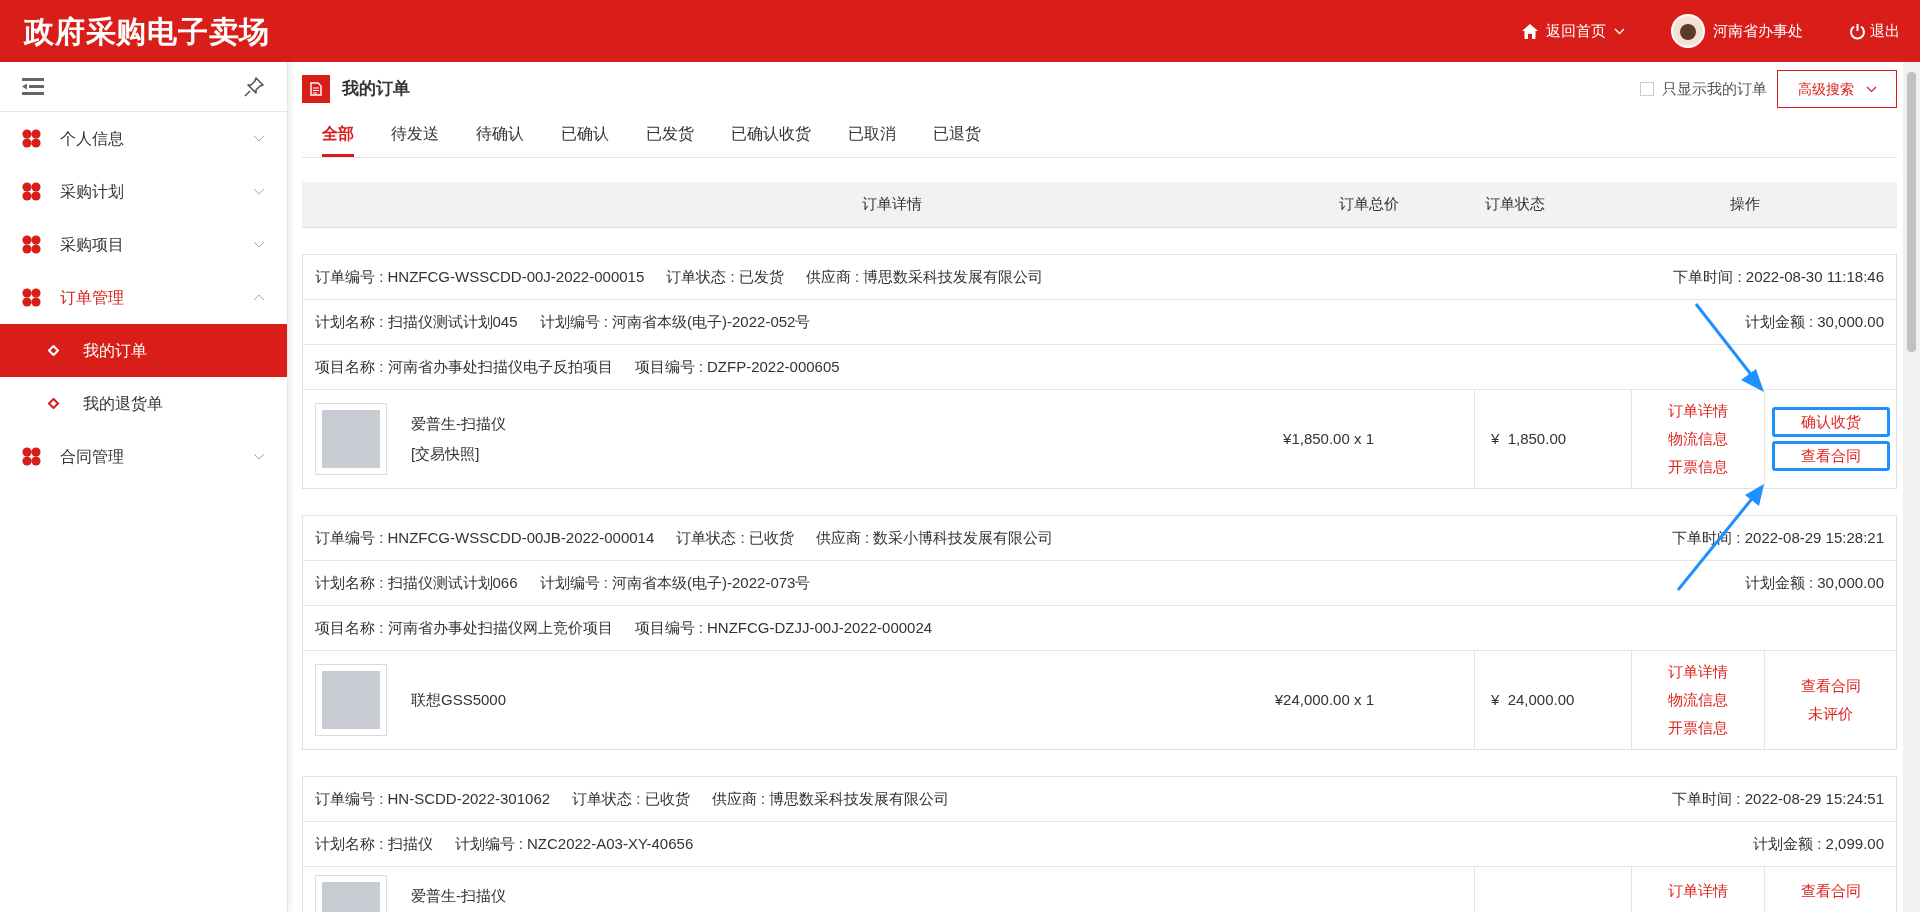  I want to click on power-icon, so click(1857, 31).